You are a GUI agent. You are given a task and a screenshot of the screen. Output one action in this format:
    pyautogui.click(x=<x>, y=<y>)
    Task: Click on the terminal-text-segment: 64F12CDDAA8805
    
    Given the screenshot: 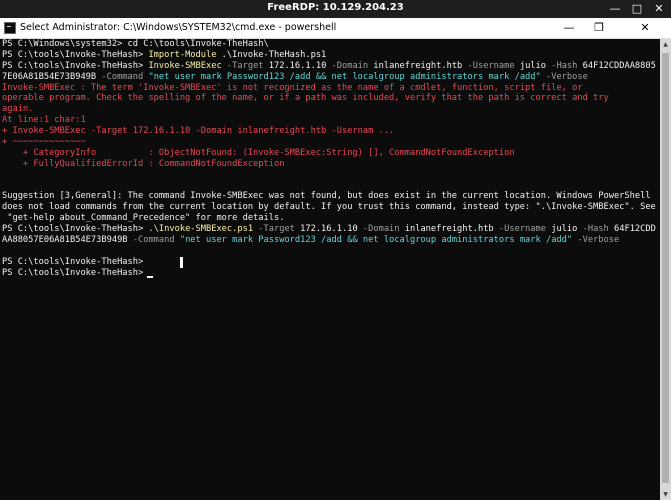 What is the action you would take?
    pyautogui.click(x=619, y=65)
    